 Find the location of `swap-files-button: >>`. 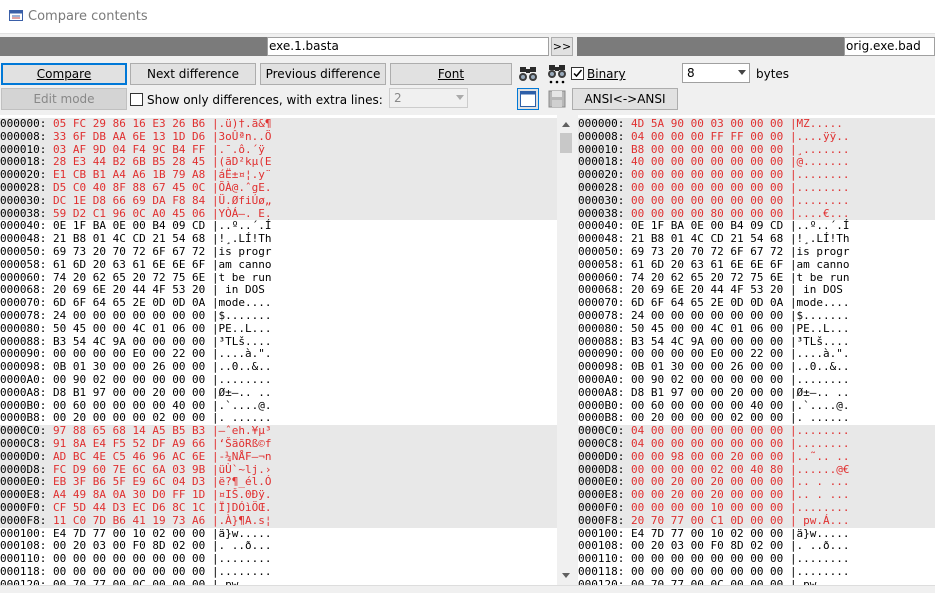

swap-files-button: >> is located at coordinates (562, 46).